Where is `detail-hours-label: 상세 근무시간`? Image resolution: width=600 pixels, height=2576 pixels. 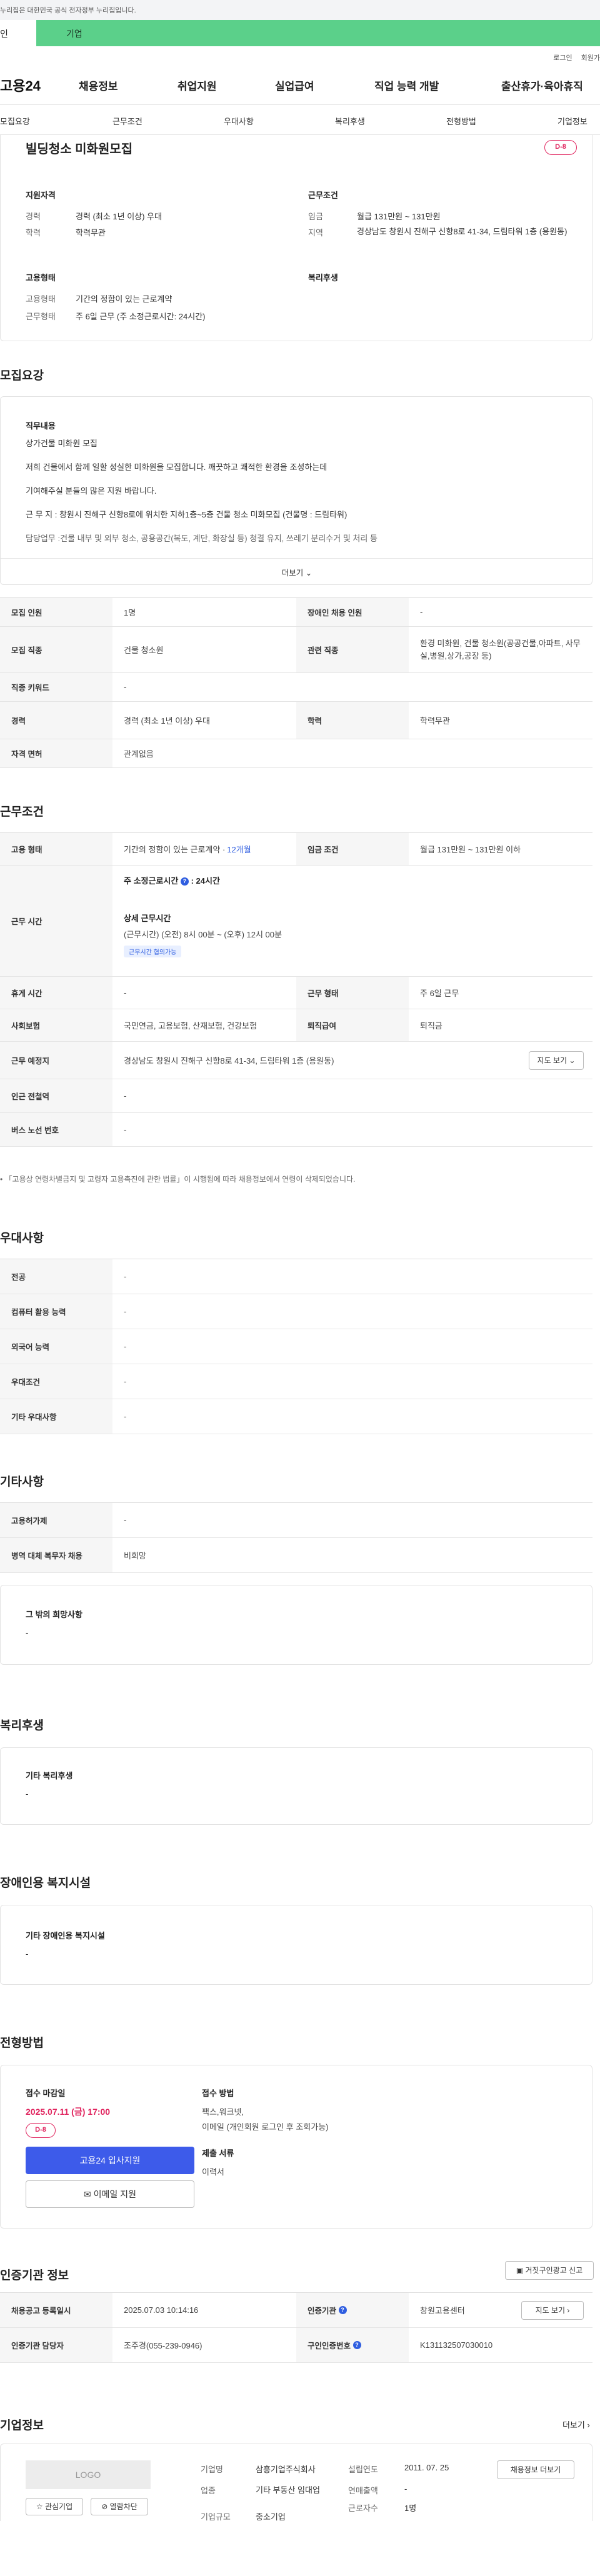
detail-hours-label: 상세 근무시간 is located at coordinates (147, 918).